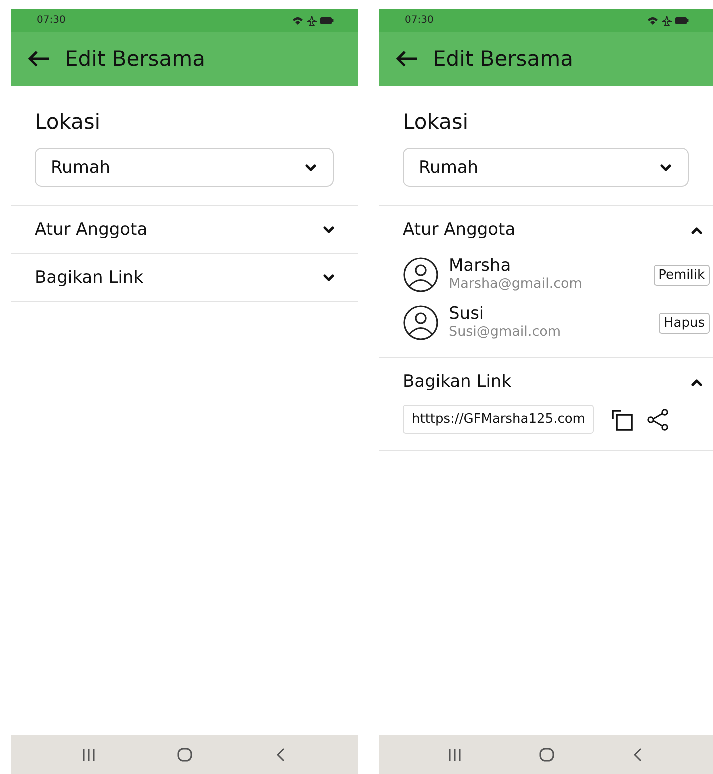  What do you see at coordinates (682, 275) in the screenshot?
I see `member-action-button: Pemilik` at bounding box center [682, 275].